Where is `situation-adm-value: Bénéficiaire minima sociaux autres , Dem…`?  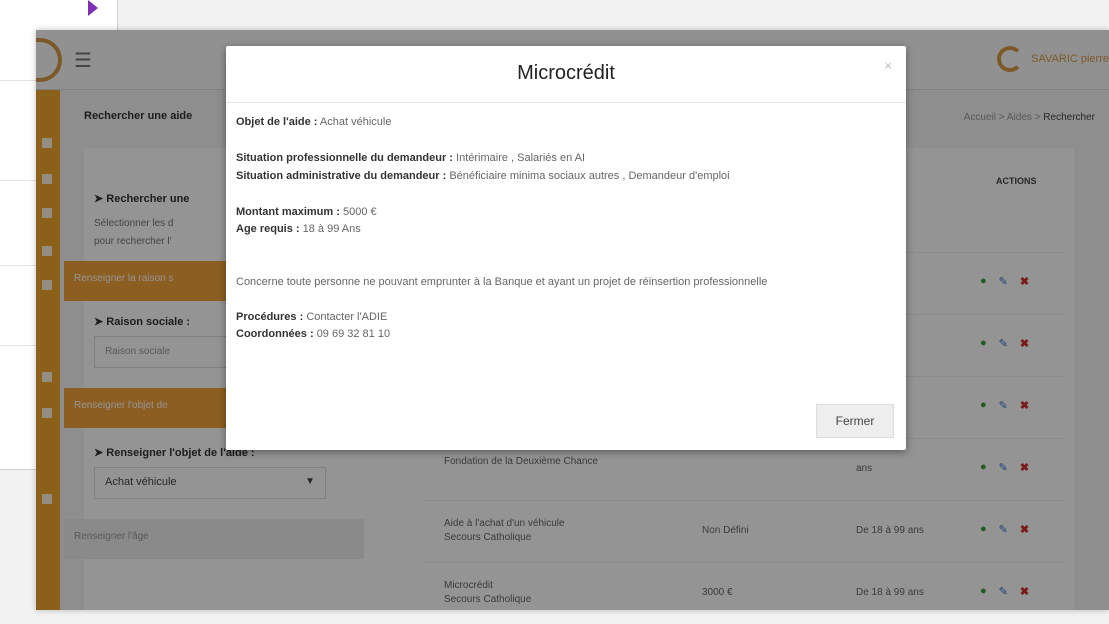 situation-adm-value: Bénéficiaire minima sociaux autres , Dem… is located at coordinates (589, 176).